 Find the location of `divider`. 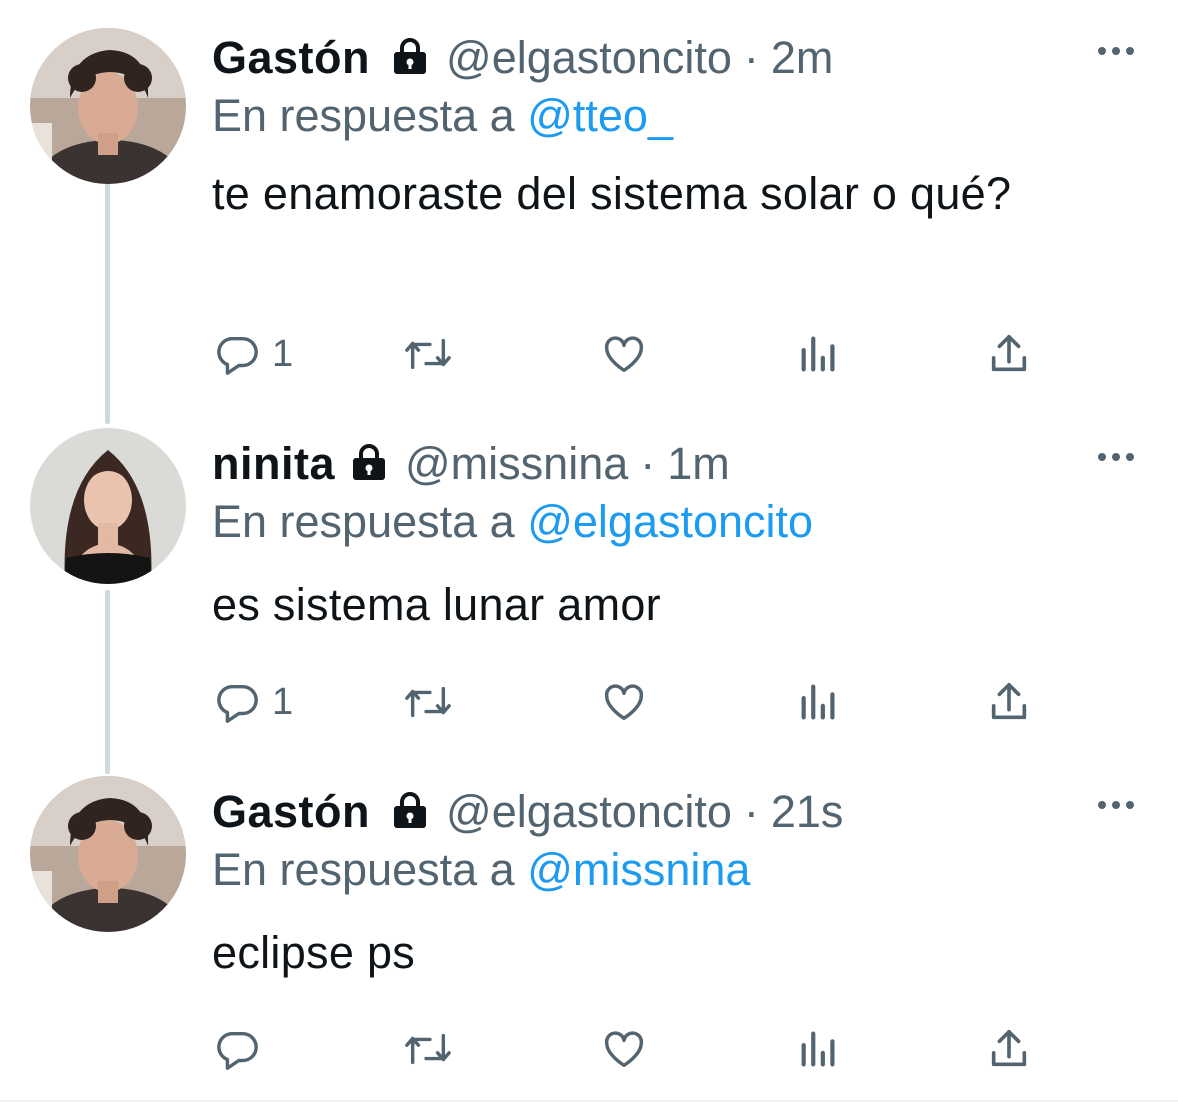

divider is located at coordinates (589, 1101).